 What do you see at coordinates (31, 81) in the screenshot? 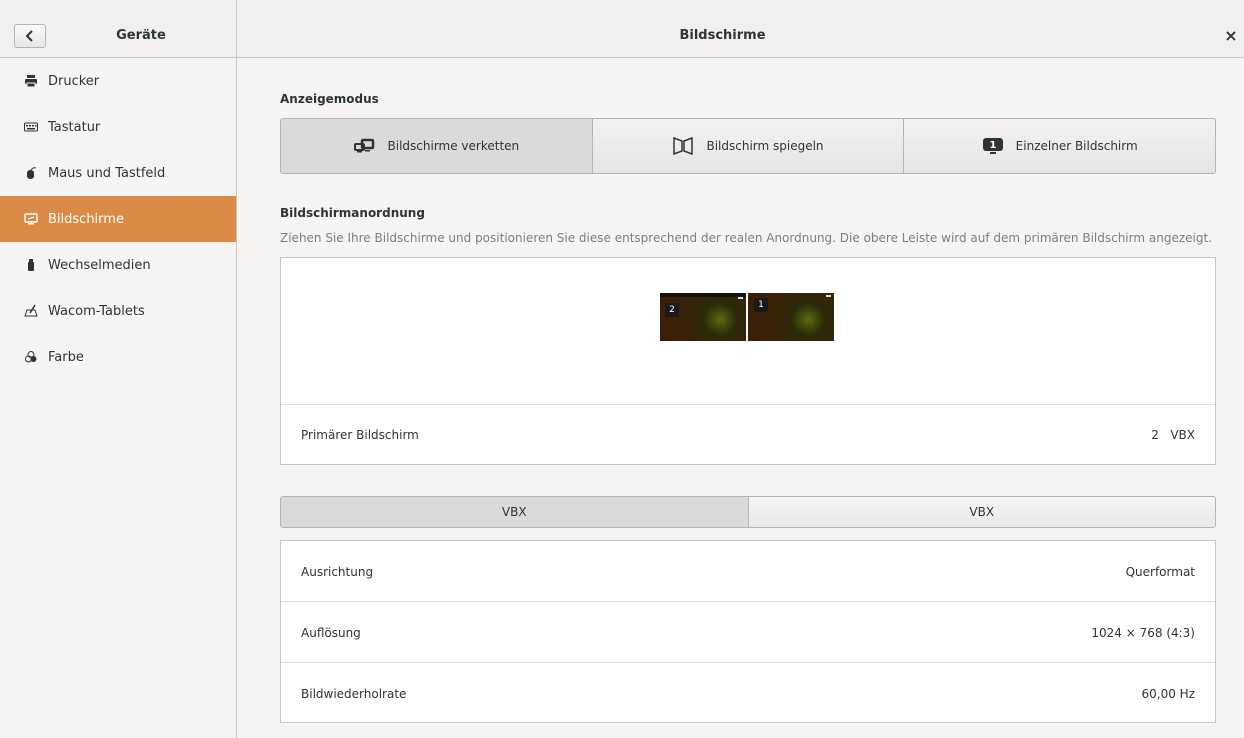
I see `printer-icon` at bounding box center [31, 81].